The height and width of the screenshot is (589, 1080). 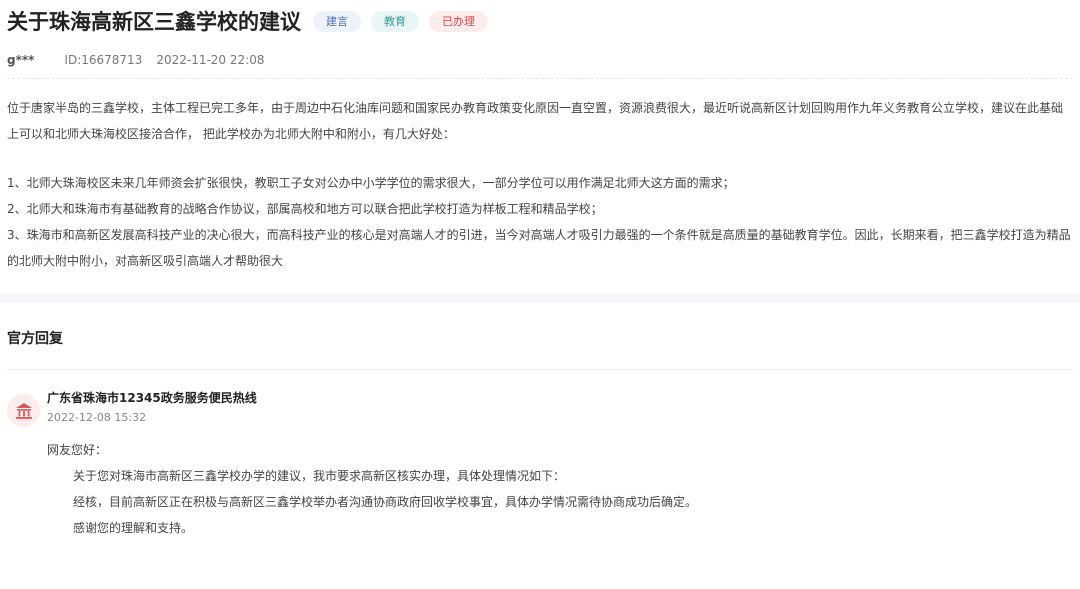 I want to click on post-datetime: 2022-11-20 22:08, so click(x=210, y=60).